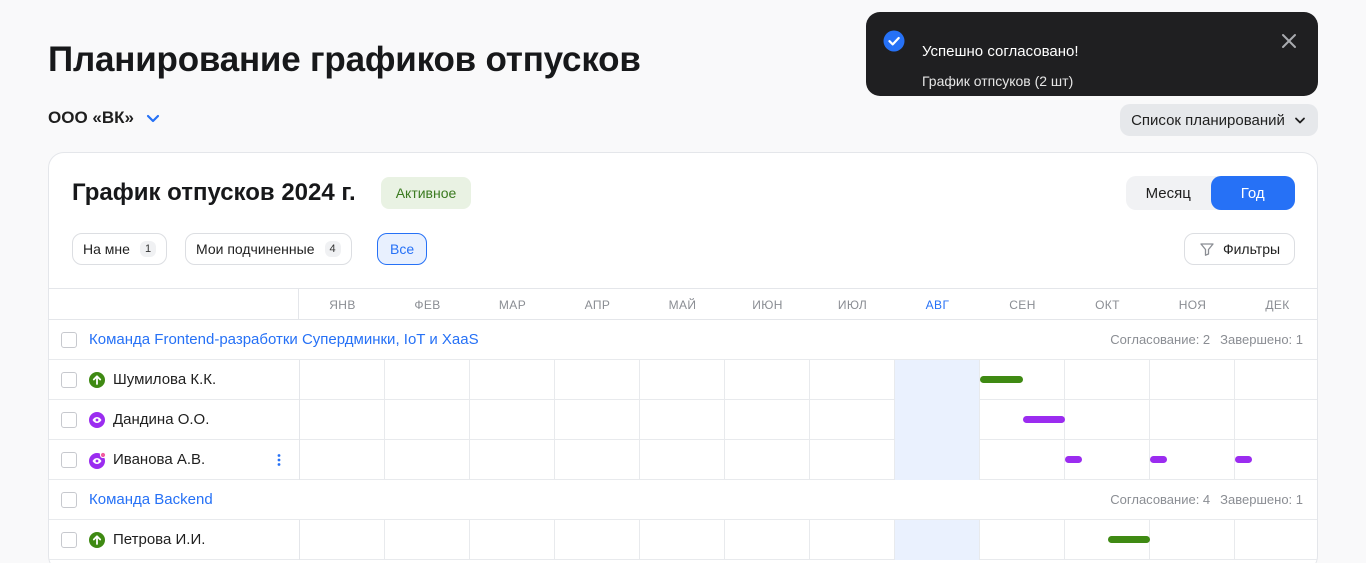 This screenshot has height=563, width=1366. Describe the element at coordinates (683, 304) in the screenshot. I see `month-header: ЯНВ ФЕВ МАР АПР МАЙ ИЮН ИЮЛ АВГ СЕН ОКТ НОЯ ДЕК` at that location.